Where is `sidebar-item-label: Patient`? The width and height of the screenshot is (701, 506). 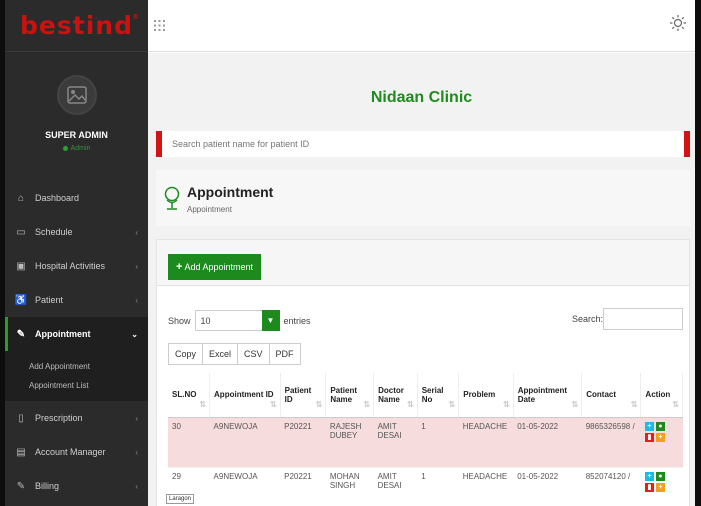
sidebar-item-label: Patient is located at coordinates (49, 300).